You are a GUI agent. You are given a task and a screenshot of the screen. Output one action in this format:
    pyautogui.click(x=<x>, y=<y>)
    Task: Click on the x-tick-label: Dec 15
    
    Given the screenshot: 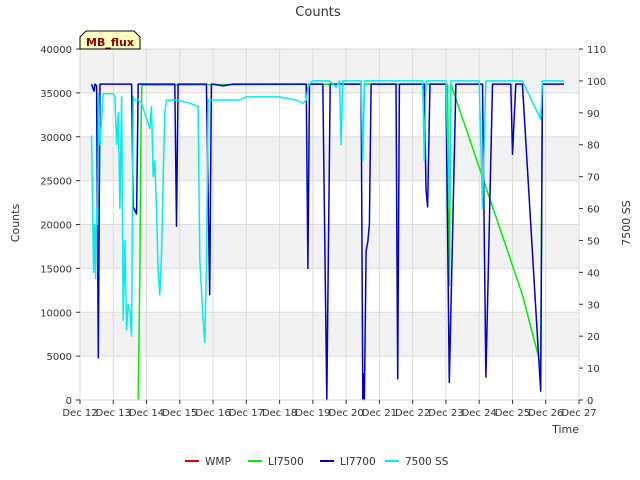 What is the action you would take?
    pyautogui.click(x=179, y=413)
    